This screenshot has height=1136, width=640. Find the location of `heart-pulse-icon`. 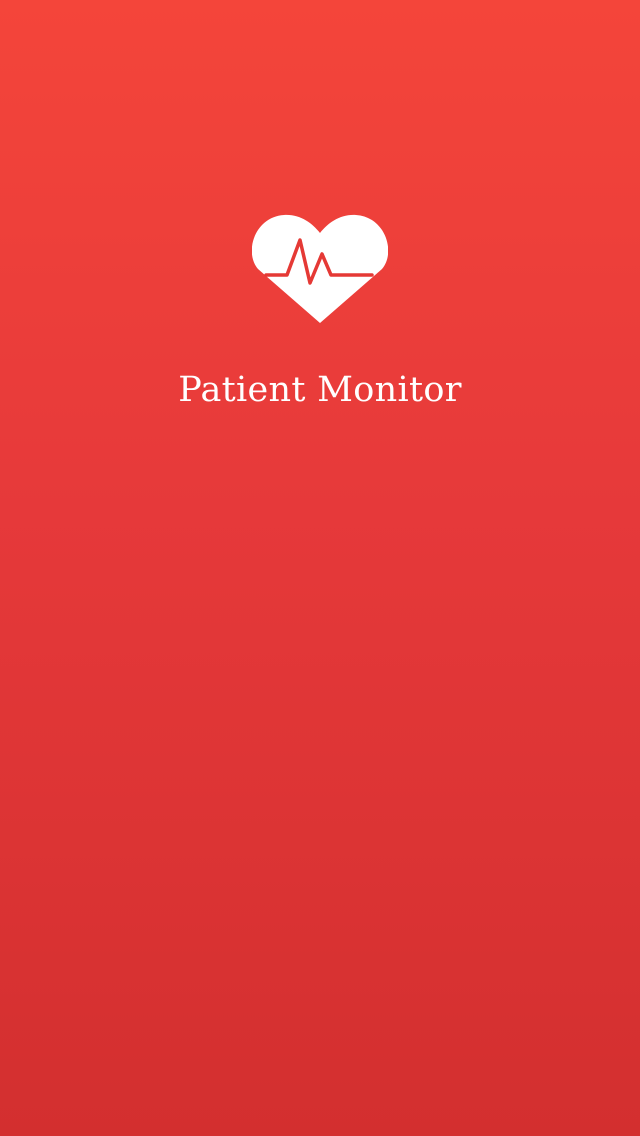

heart-pulse-icon is located at coordinates (320, 269).